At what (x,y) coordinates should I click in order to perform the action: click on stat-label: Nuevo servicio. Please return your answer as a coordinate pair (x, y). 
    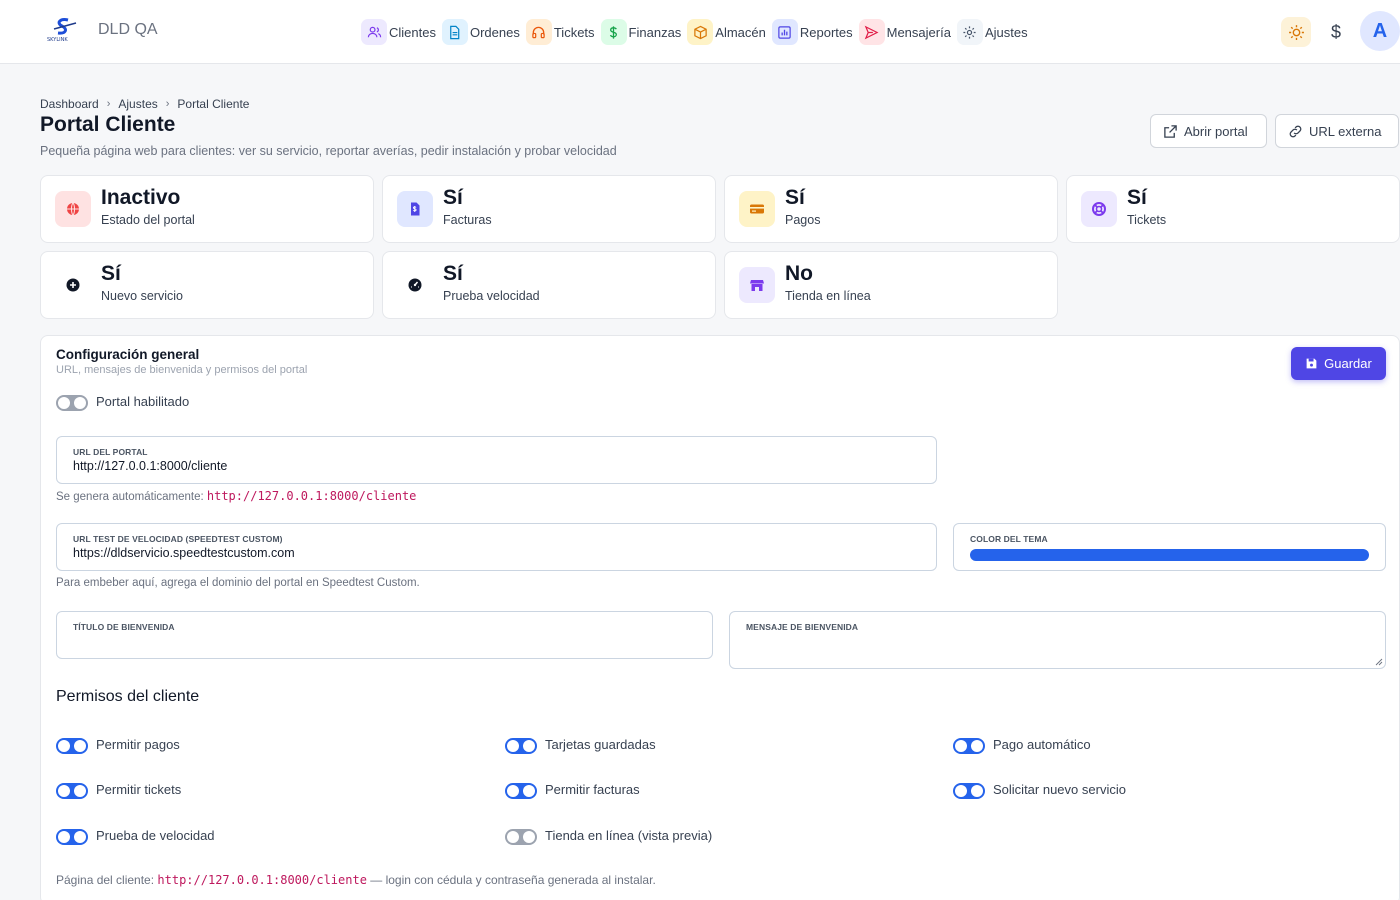
    Looking at the image, I should click on (142, 296).